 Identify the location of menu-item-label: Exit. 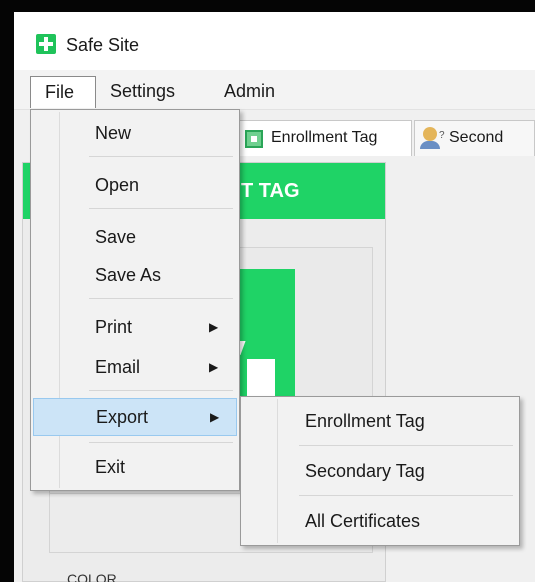
(110, 467).